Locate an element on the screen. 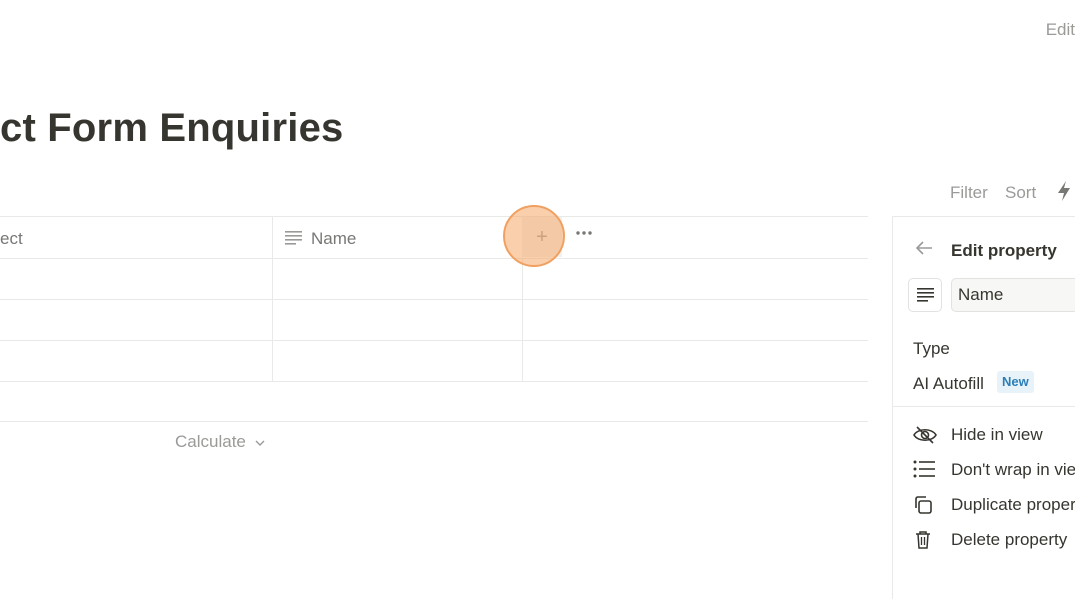 The width and height of the screenshot is (1075, 599). panel-divider is located at coordinates (984, 406).